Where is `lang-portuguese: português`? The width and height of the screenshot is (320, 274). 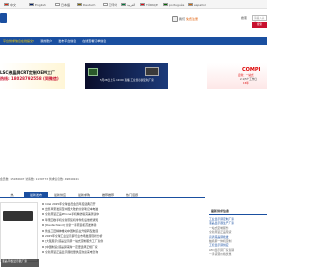
lang-portuguese: português is located at coordinates (173, 4).